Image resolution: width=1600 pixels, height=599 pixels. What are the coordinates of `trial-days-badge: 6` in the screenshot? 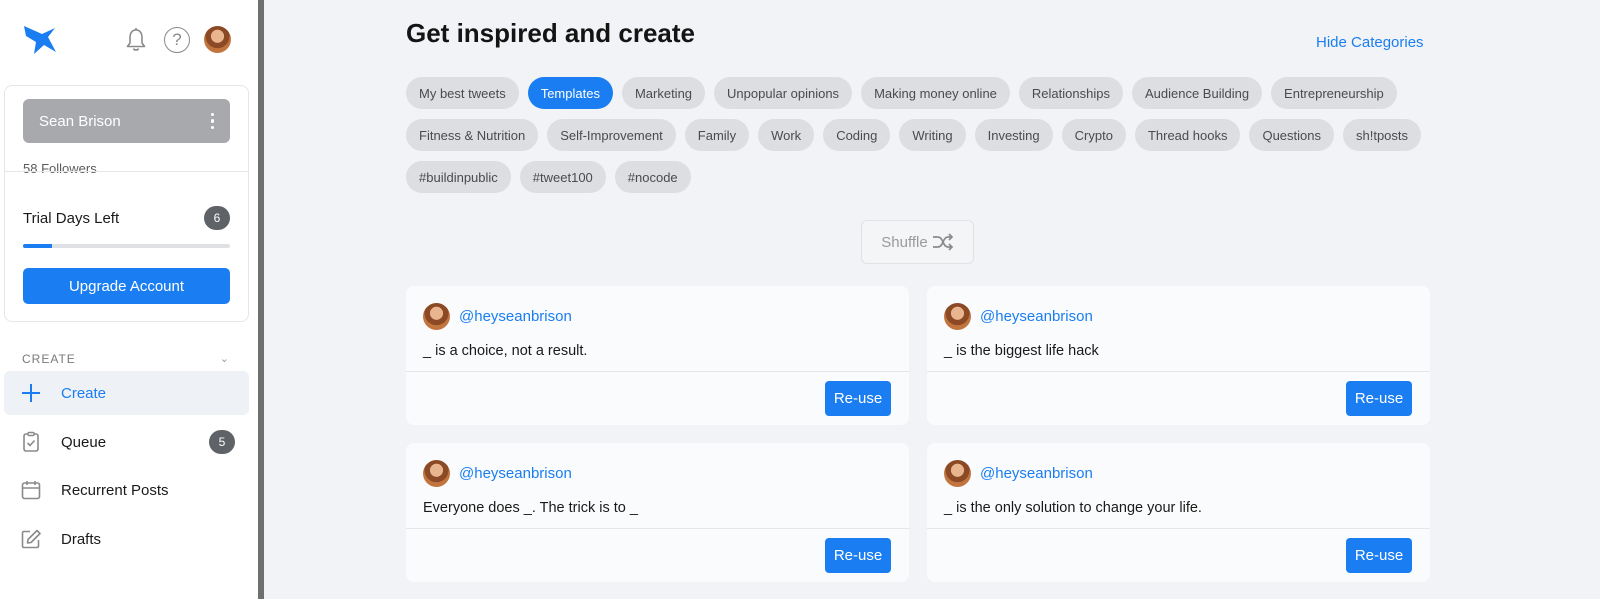 It's located at (217, 218).